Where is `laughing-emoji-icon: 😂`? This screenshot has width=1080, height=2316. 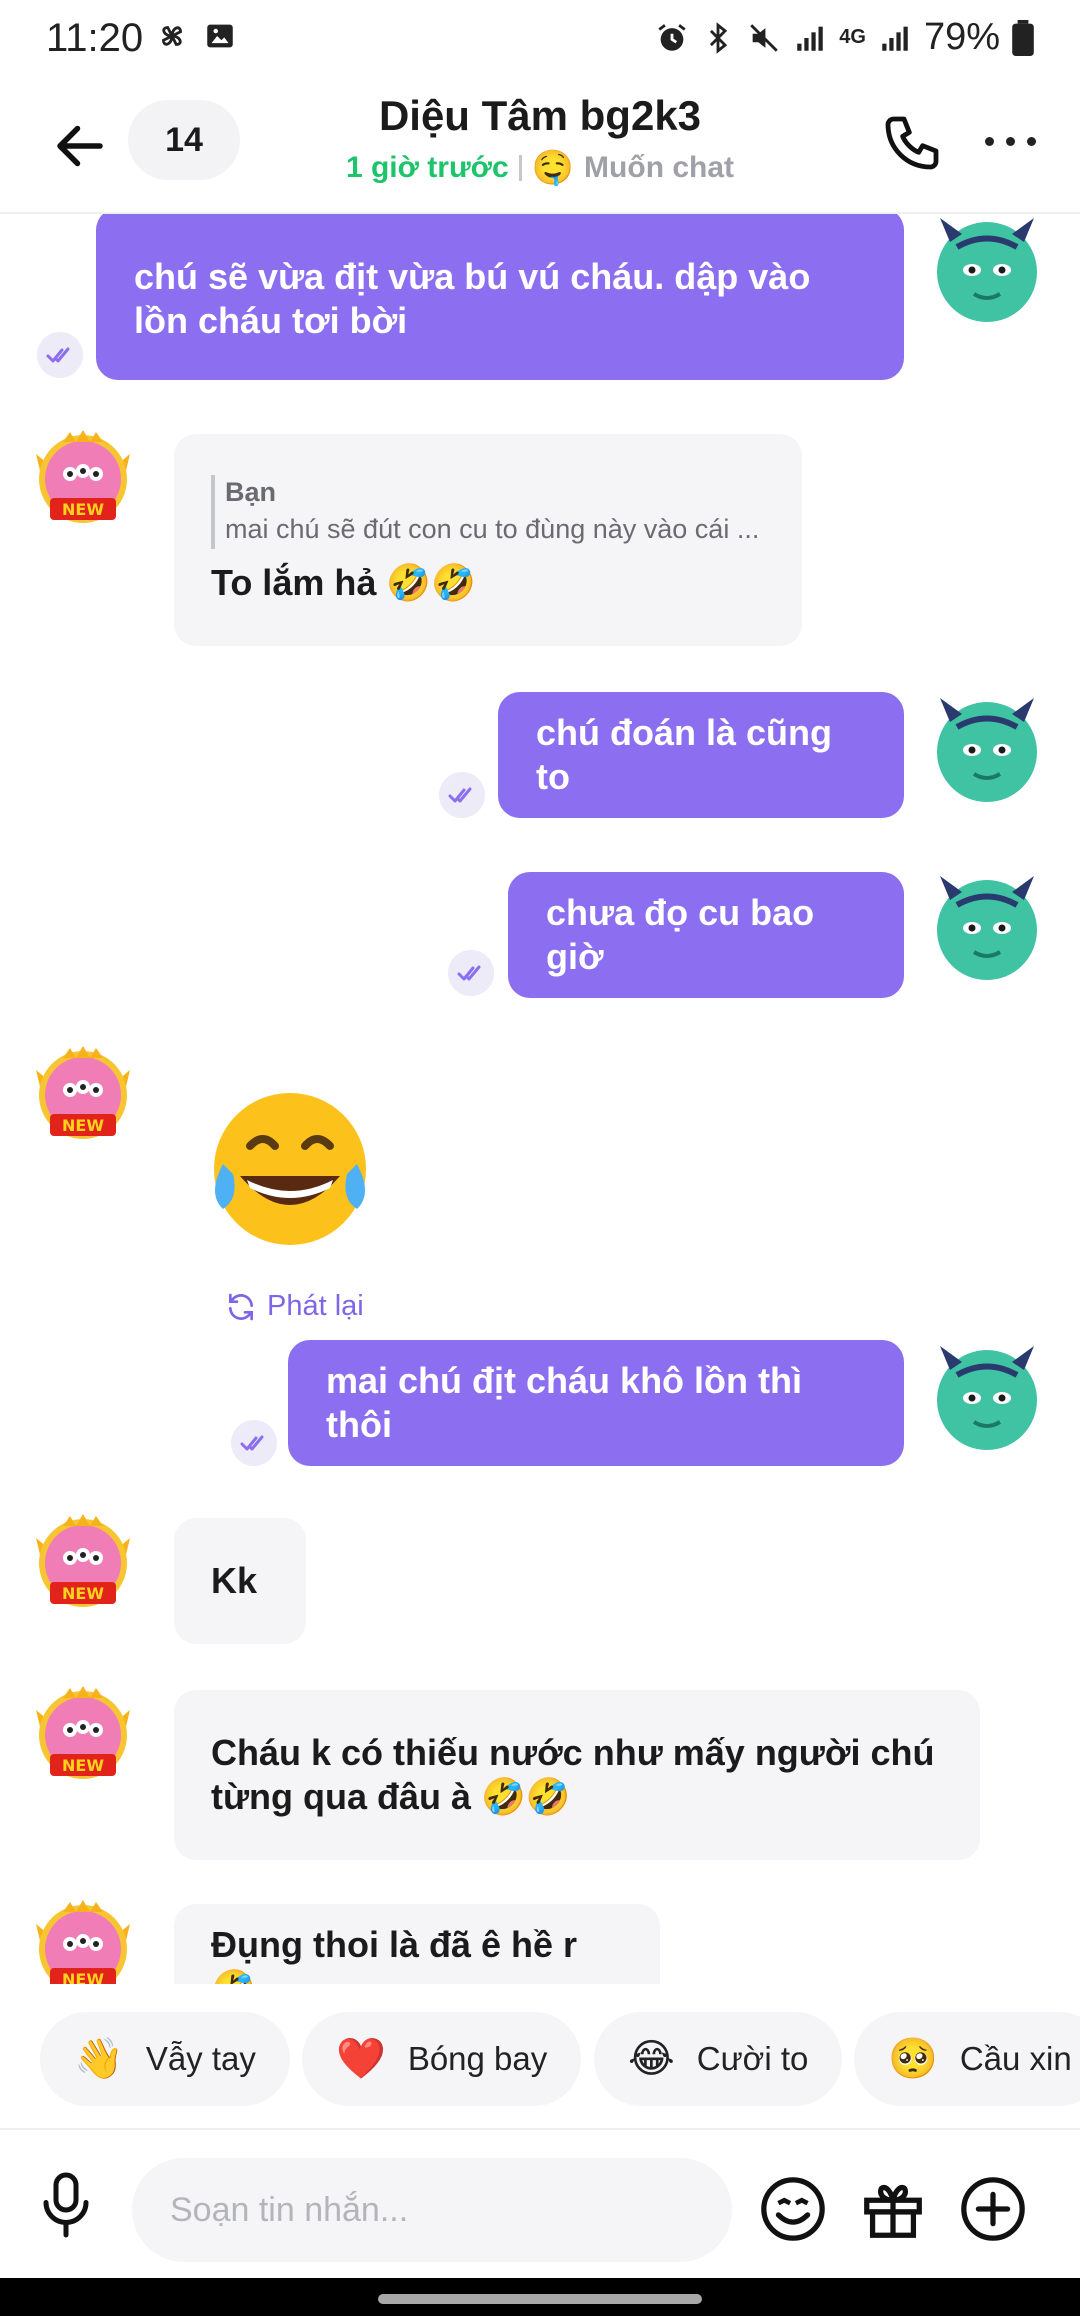
laughing-emoji-icon: 😂 is located at coordinates (651, 2059).